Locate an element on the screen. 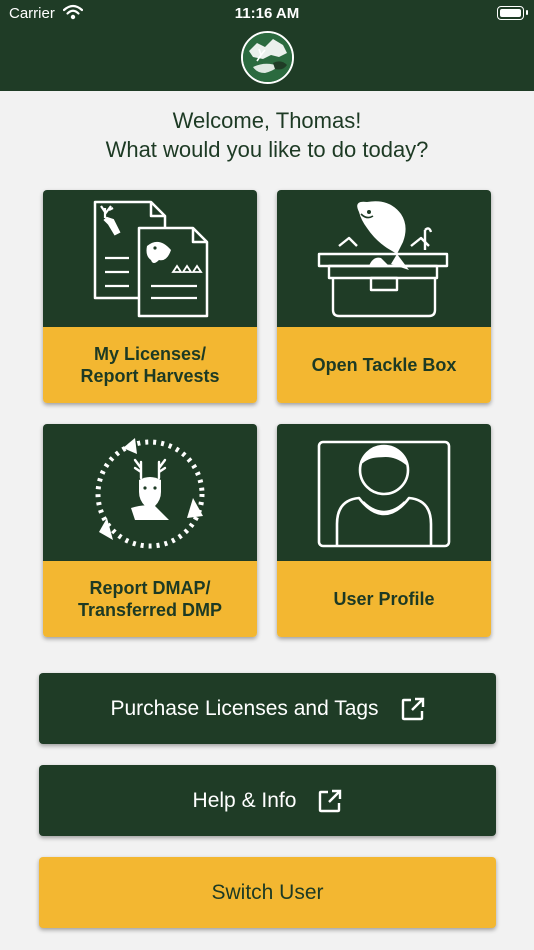 This screenshot has height=950, width=534. open-tackle-box-tile: Open Tackle Box is located at coordinates (384, 296).